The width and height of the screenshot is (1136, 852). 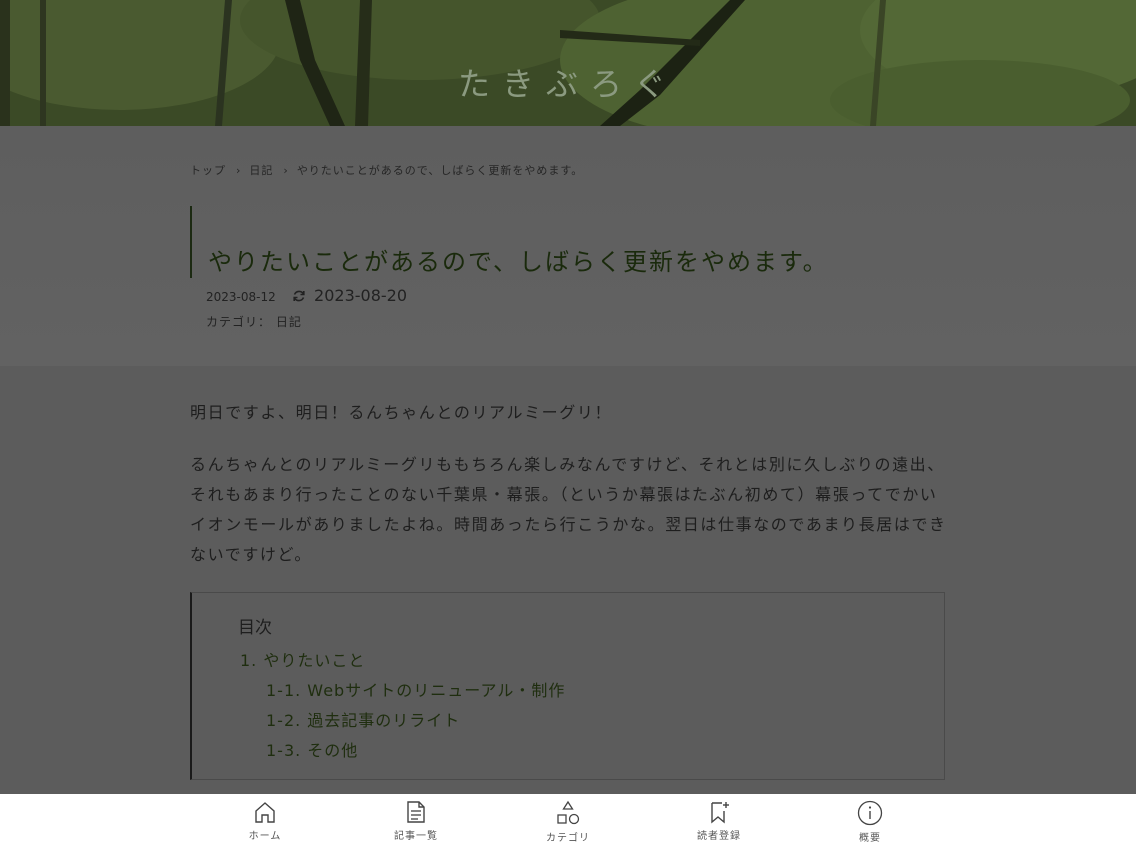 What do you see at coordinates (265, 812) in the screenshot?
I see `home-icon` at bounding box center [265, 812].